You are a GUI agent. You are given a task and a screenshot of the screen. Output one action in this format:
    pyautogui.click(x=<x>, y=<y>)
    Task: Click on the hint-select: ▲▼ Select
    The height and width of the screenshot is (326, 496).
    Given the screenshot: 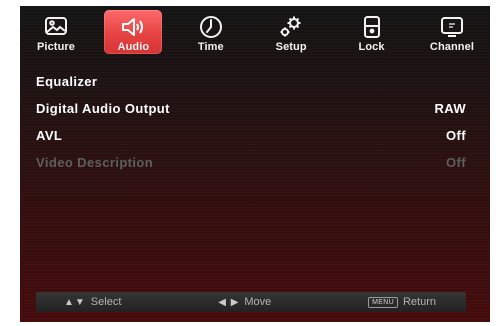 What is the action you would take?
    pyautogui.click(x=92, y=302)
    